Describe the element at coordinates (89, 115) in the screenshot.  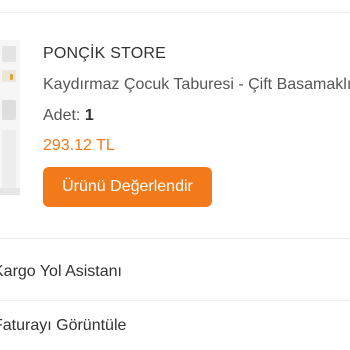
I see `quantity-value: 1` at that location.